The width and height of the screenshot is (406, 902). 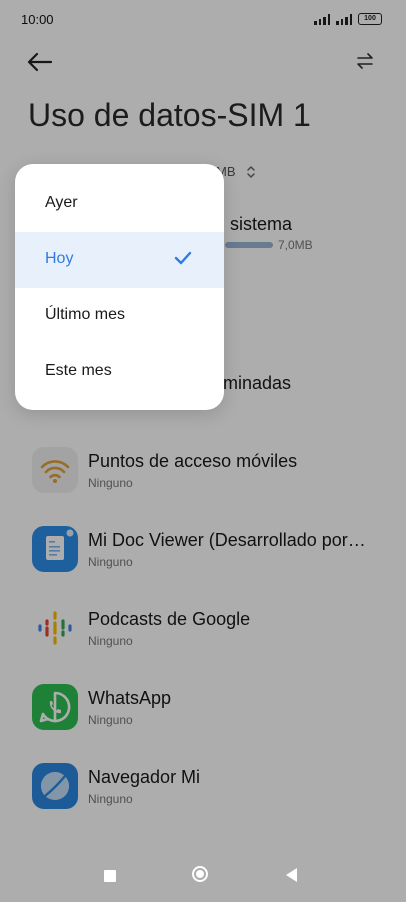 I want to click on check-icon, so click(x=183, y=258).